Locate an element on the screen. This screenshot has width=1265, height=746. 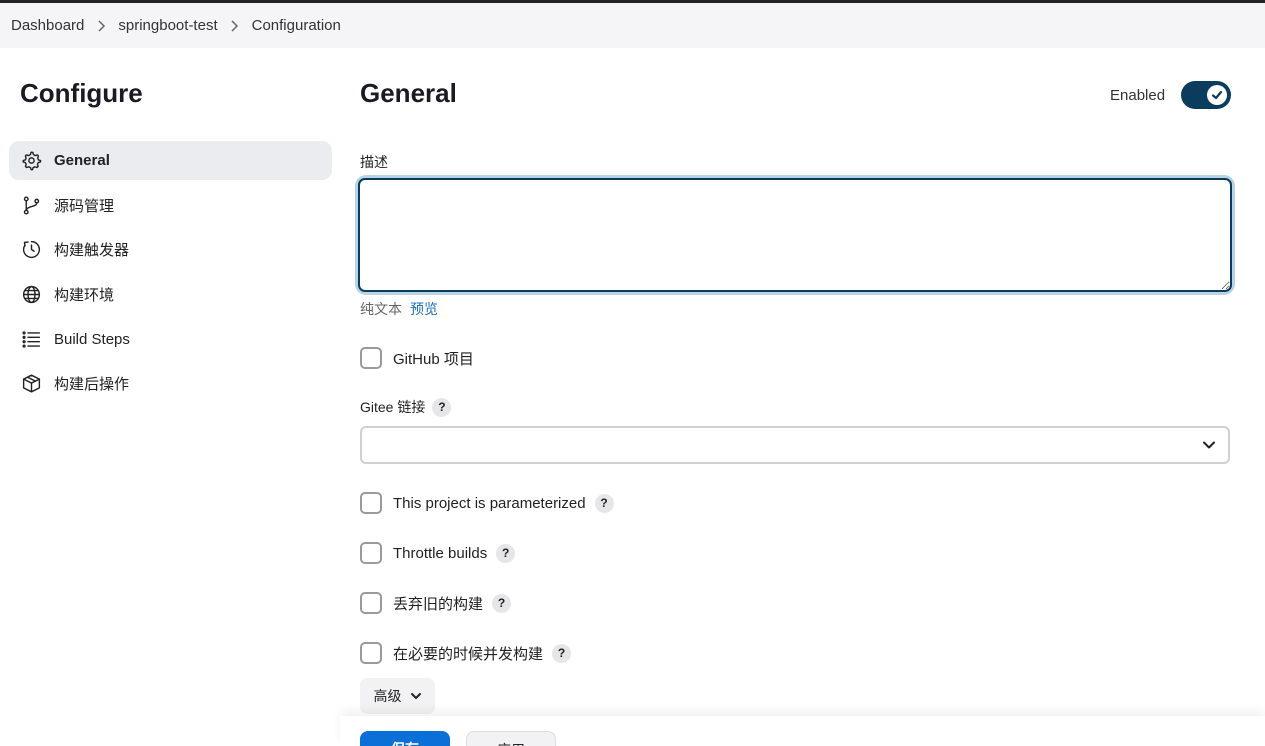
option-row: 在必要的时候并发构建 ? is located at coordinates (466, 653).